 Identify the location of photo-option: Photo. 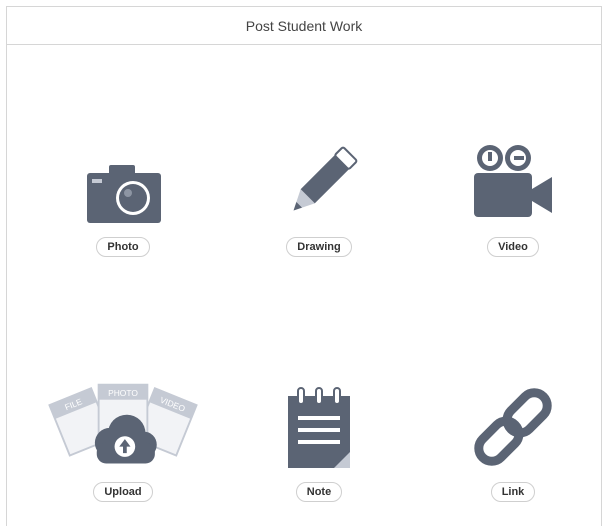
(123, 195).